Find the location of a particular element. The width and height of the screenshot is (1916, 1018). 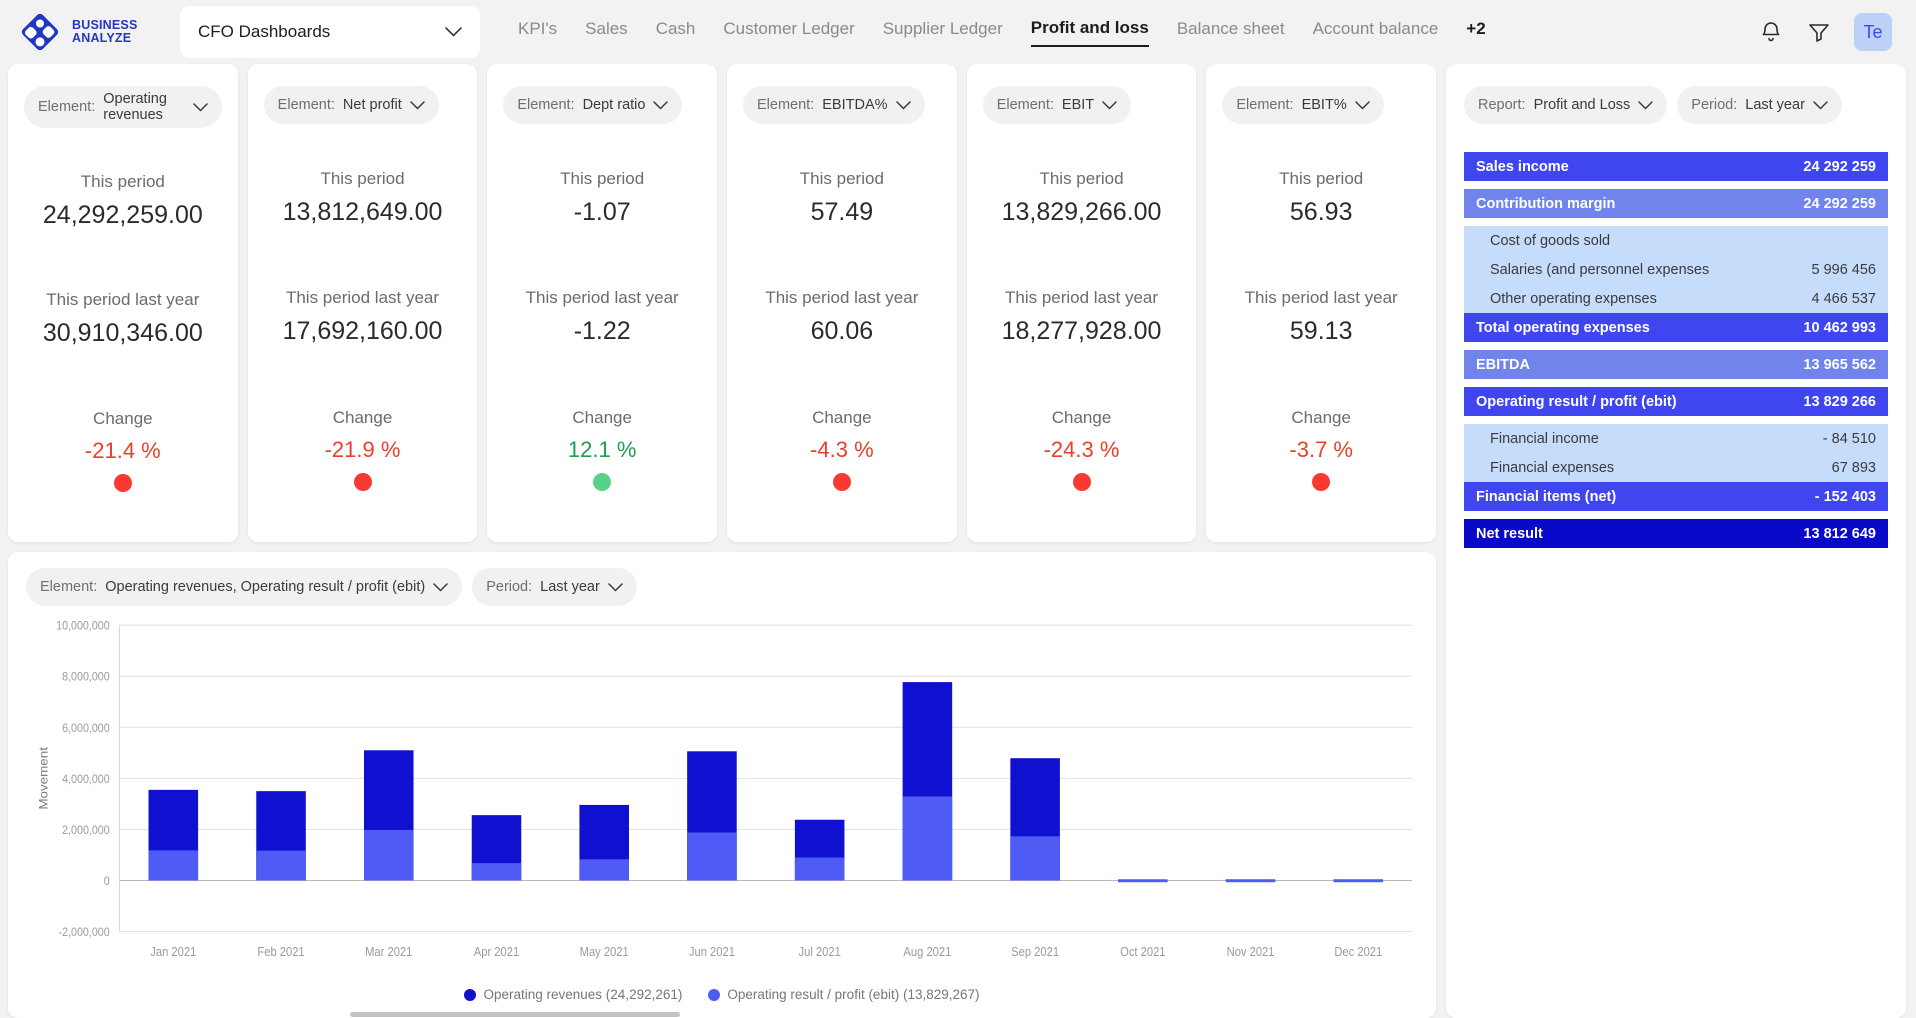

kpi-last-year-value: 60.06 is located at coordinates (842, 331).